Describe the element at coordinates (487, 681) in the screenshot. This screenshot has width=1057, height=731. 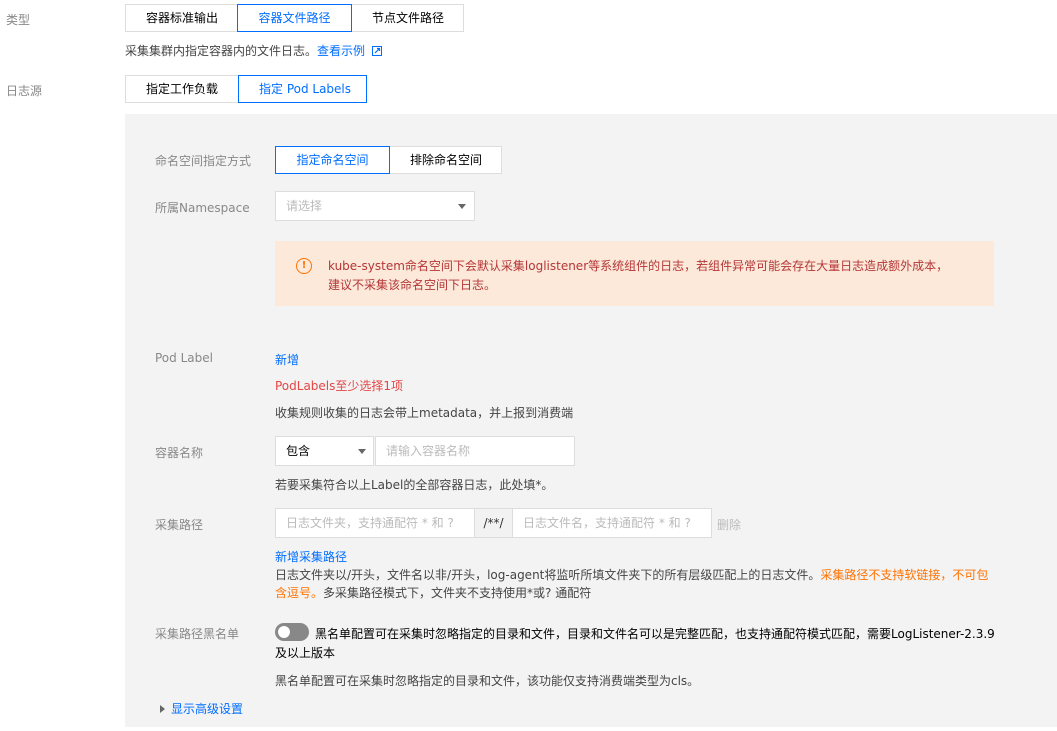
I see `blacklist-hint: 黑名单配置可在采集时忽略指定的目录和文件，该功能仅支持消费端类型为cls。` at that location.